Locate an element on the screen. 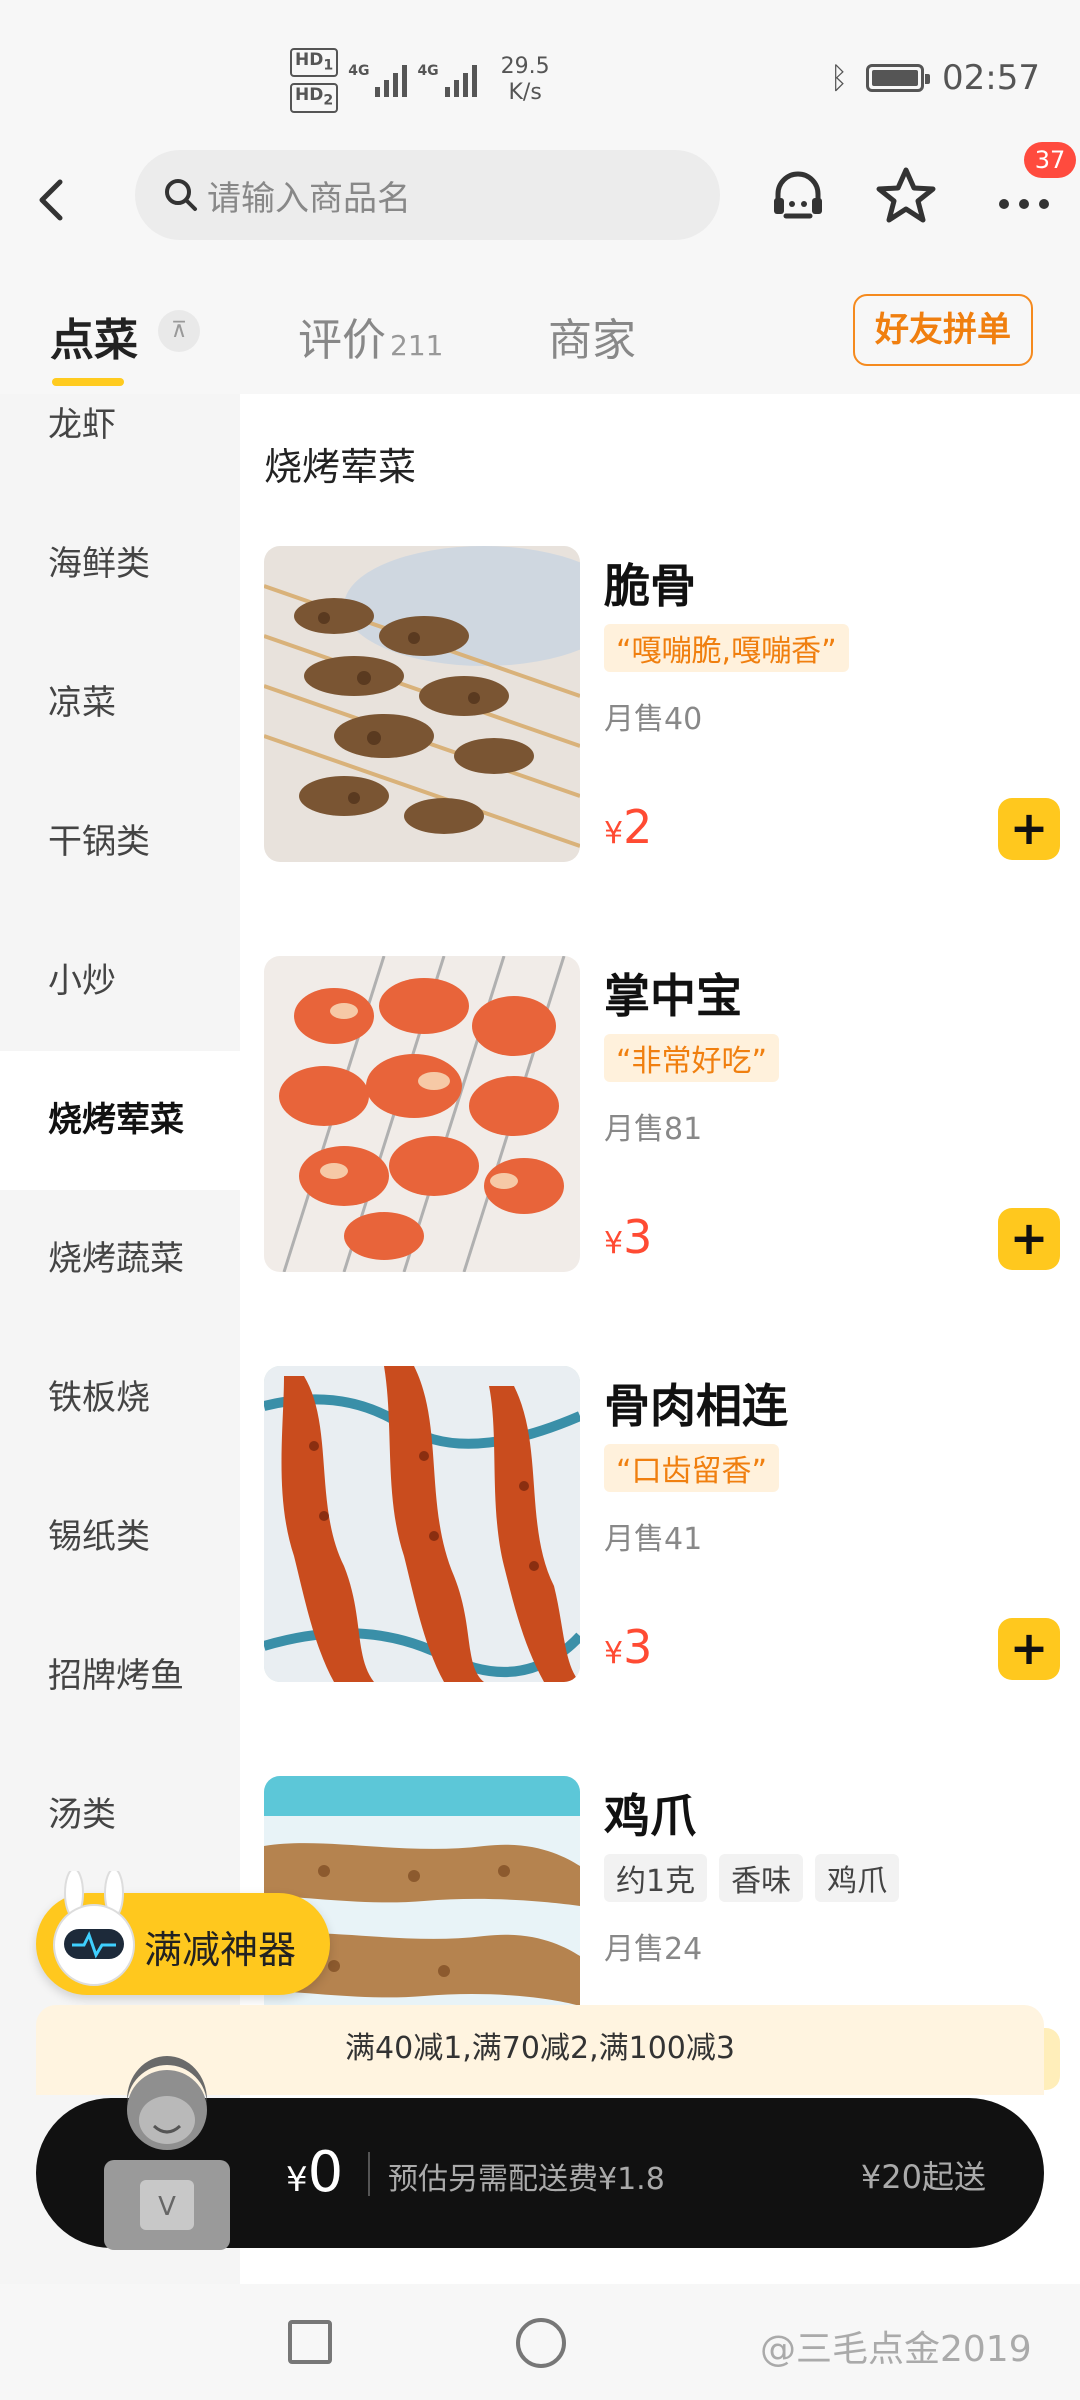  item-sales: 月售40 is located at coordinates (653, 719).